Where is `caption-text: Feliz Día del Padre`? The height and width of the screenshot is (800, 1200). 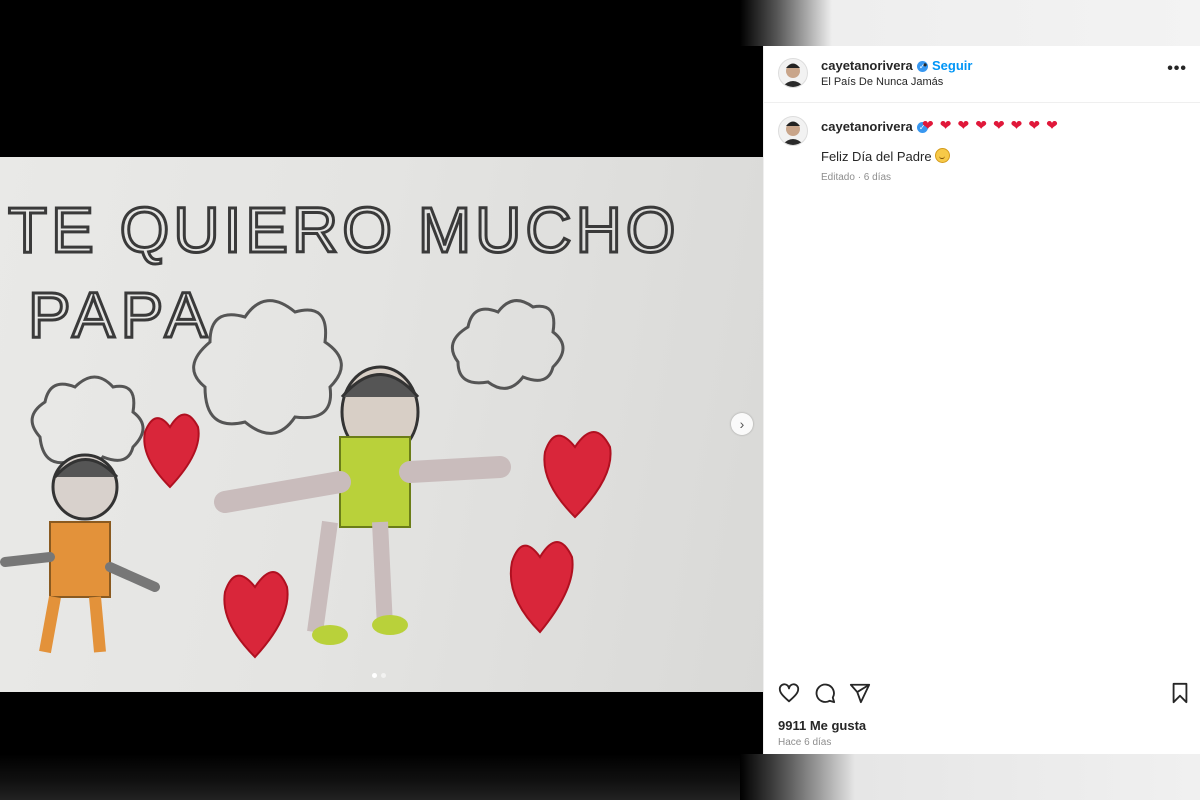
caption-text: Feliz Día del Padre is located at coordinates (876, 156).